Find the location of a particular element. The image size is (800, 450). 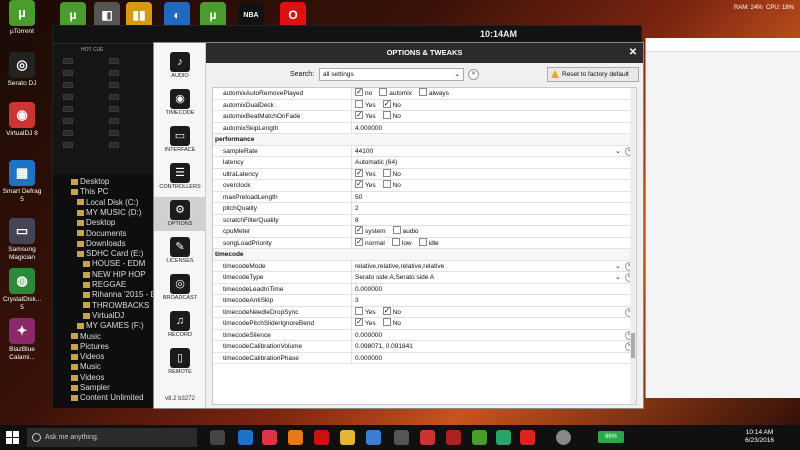

chevron-down-icon: ⌄ is located at coordinates (618, 277).